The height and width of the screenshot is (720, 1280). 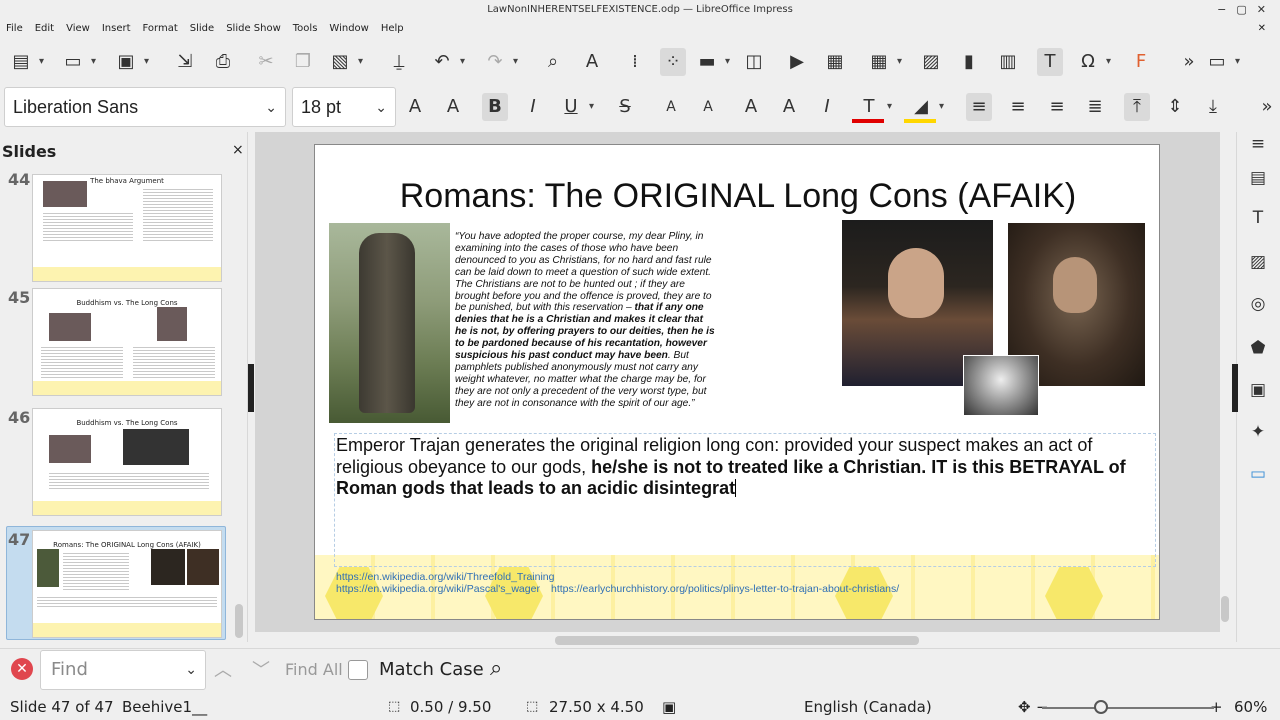 What do you see at coordinates (78, 62) in the screenshot?
I see `open-folder-icon: ▭` at bounding box center [78, 62].